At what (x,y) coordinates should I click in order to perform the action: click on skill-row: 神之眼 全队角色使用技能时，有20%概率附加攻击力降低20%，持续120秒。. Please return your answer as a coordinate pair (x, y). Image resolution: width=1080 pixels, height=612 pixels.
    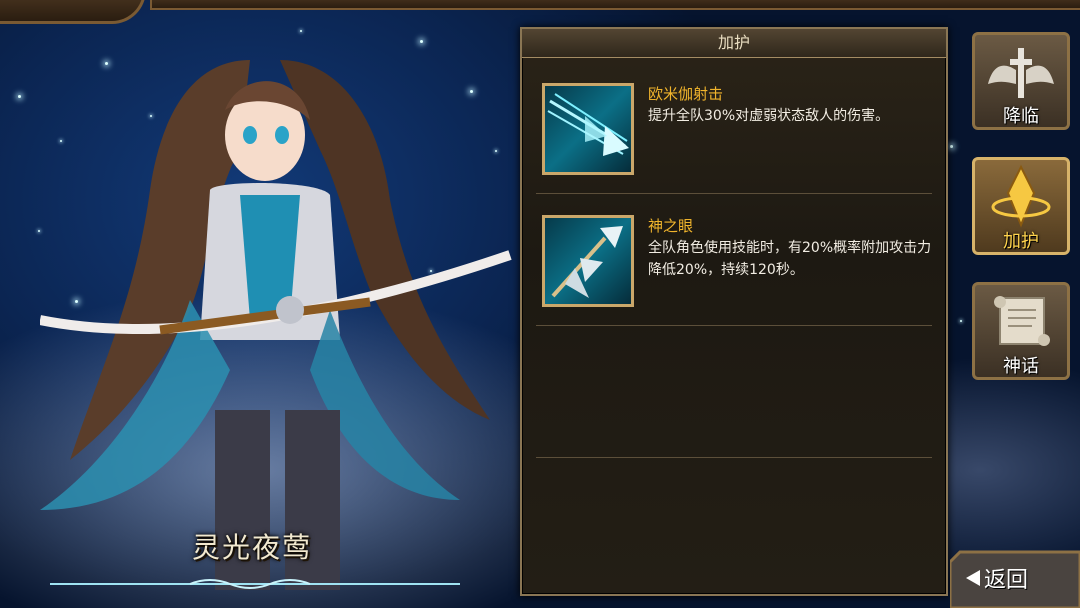
    Looking at the image, I should click on (734, 260).